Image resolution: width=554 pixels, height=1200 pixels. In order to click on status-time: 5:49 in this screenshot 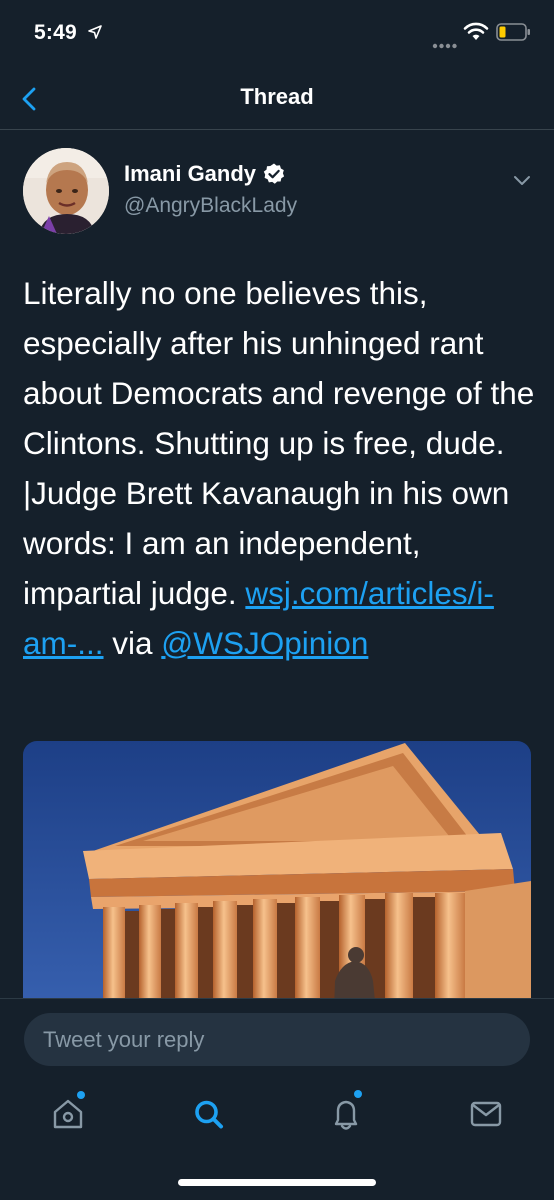, I will do `click(55, 32)`.